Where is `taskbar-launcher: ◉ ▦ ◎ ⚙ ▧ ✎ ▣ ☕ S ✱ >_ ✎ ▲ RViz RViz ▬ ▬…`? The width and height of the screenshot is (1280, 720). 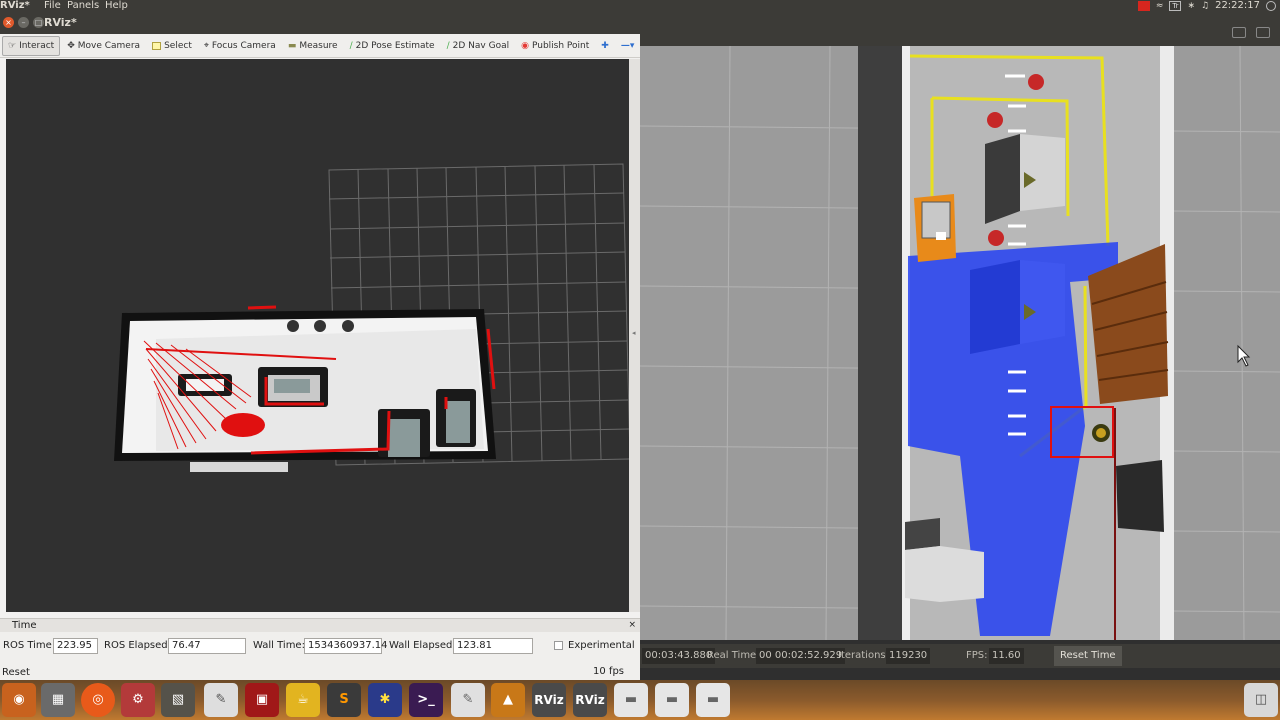
taskbar-launcher: ◉ ▦ ◎ ⚙ ▧ ✎ ▣ ☕ S ✱ >_ ✎ ▲ RViz RViz ▬ ▬… is located at coordinates (640, 700).